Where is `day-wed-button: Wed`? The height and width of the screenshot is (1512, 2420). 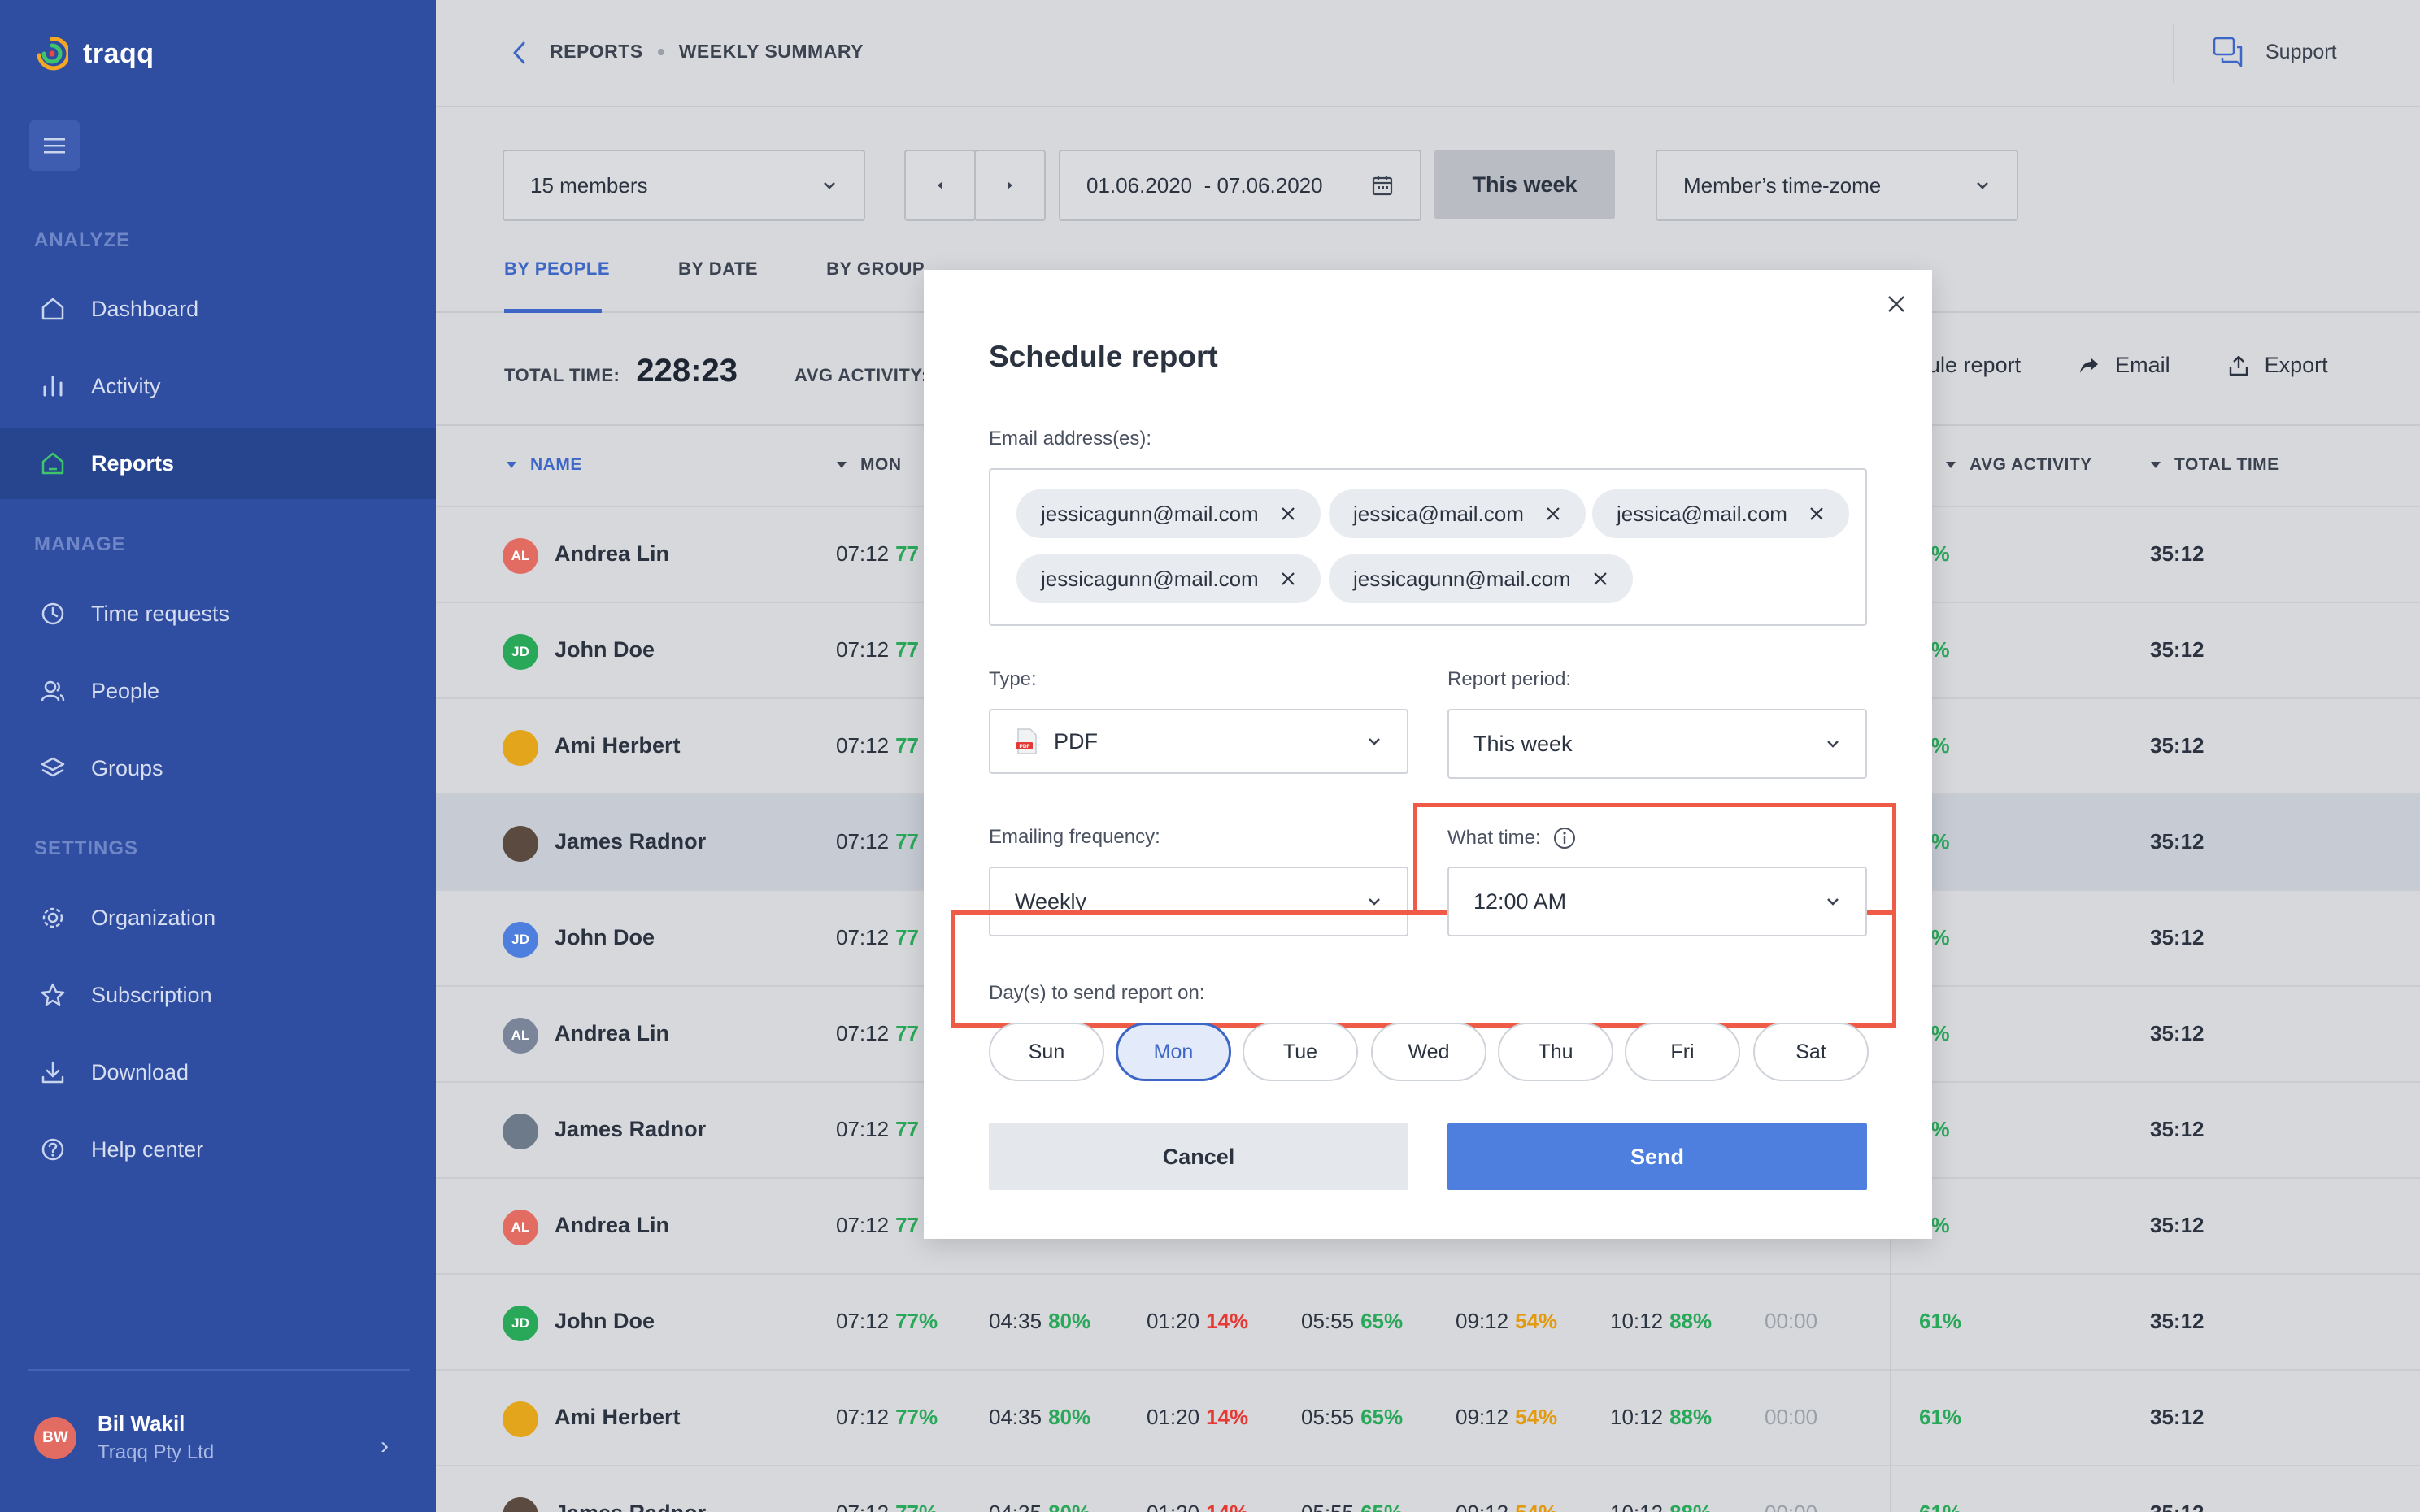 day-wed-button: Wed is located at coordinates (1428, 1052).